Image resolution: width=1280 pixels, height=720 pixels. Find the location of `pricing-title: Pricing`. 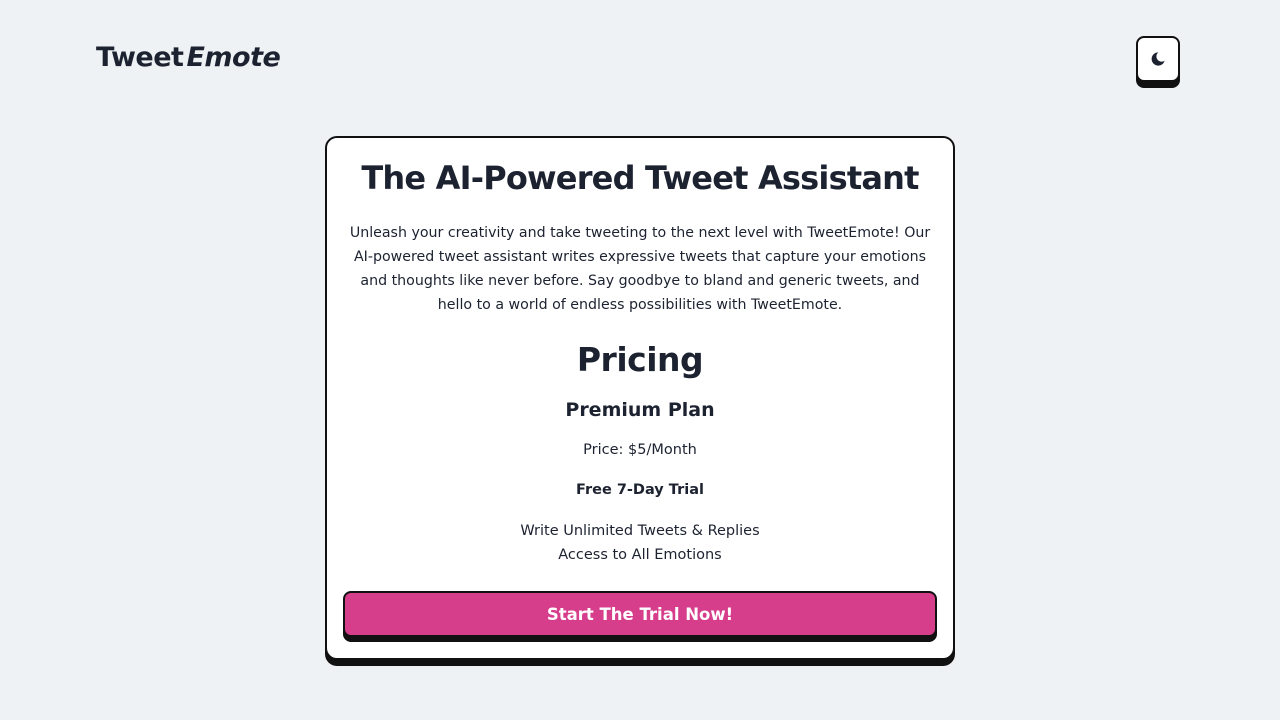

pricing-title: Pricing is located at coordinates (640, 359).